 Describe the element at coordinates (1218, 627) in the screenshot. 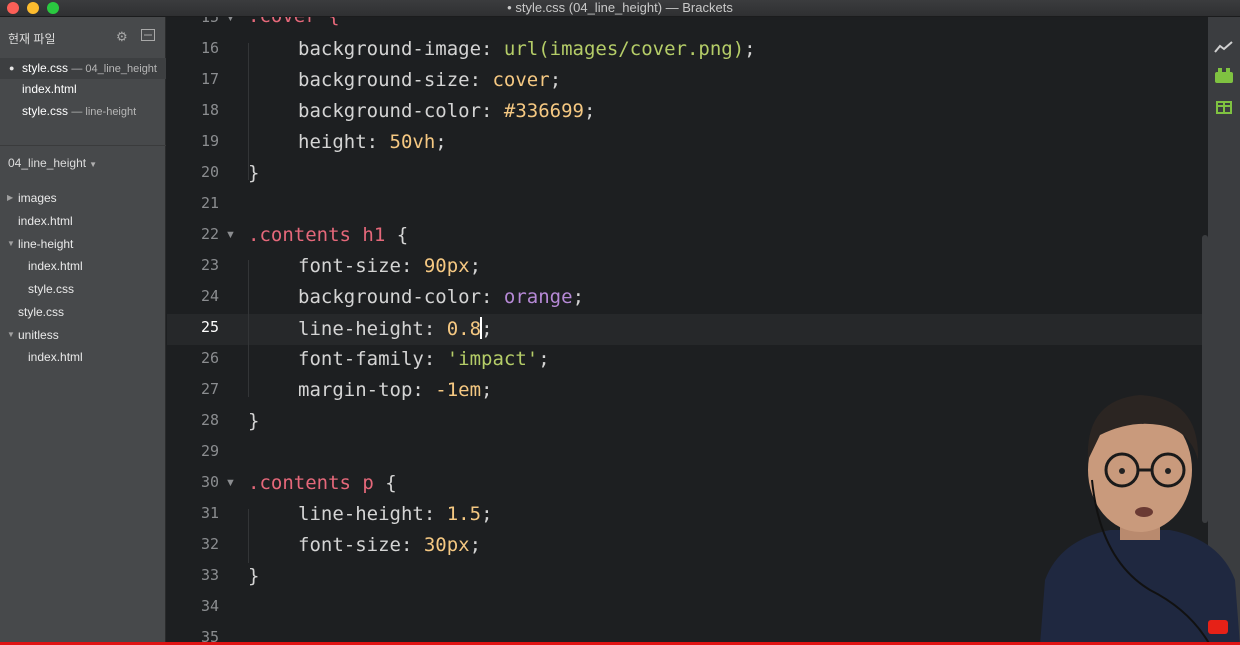

I see `youtube-icon` at that location.